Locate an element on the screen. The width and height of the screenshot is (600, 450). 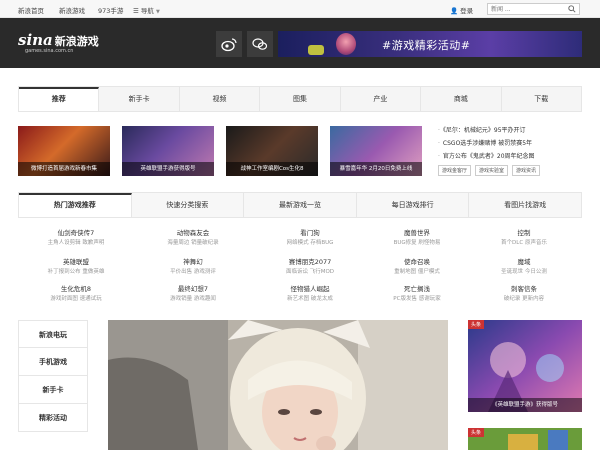
game-title: 怪物猎人崛起 is located at coordinates (310, 289).